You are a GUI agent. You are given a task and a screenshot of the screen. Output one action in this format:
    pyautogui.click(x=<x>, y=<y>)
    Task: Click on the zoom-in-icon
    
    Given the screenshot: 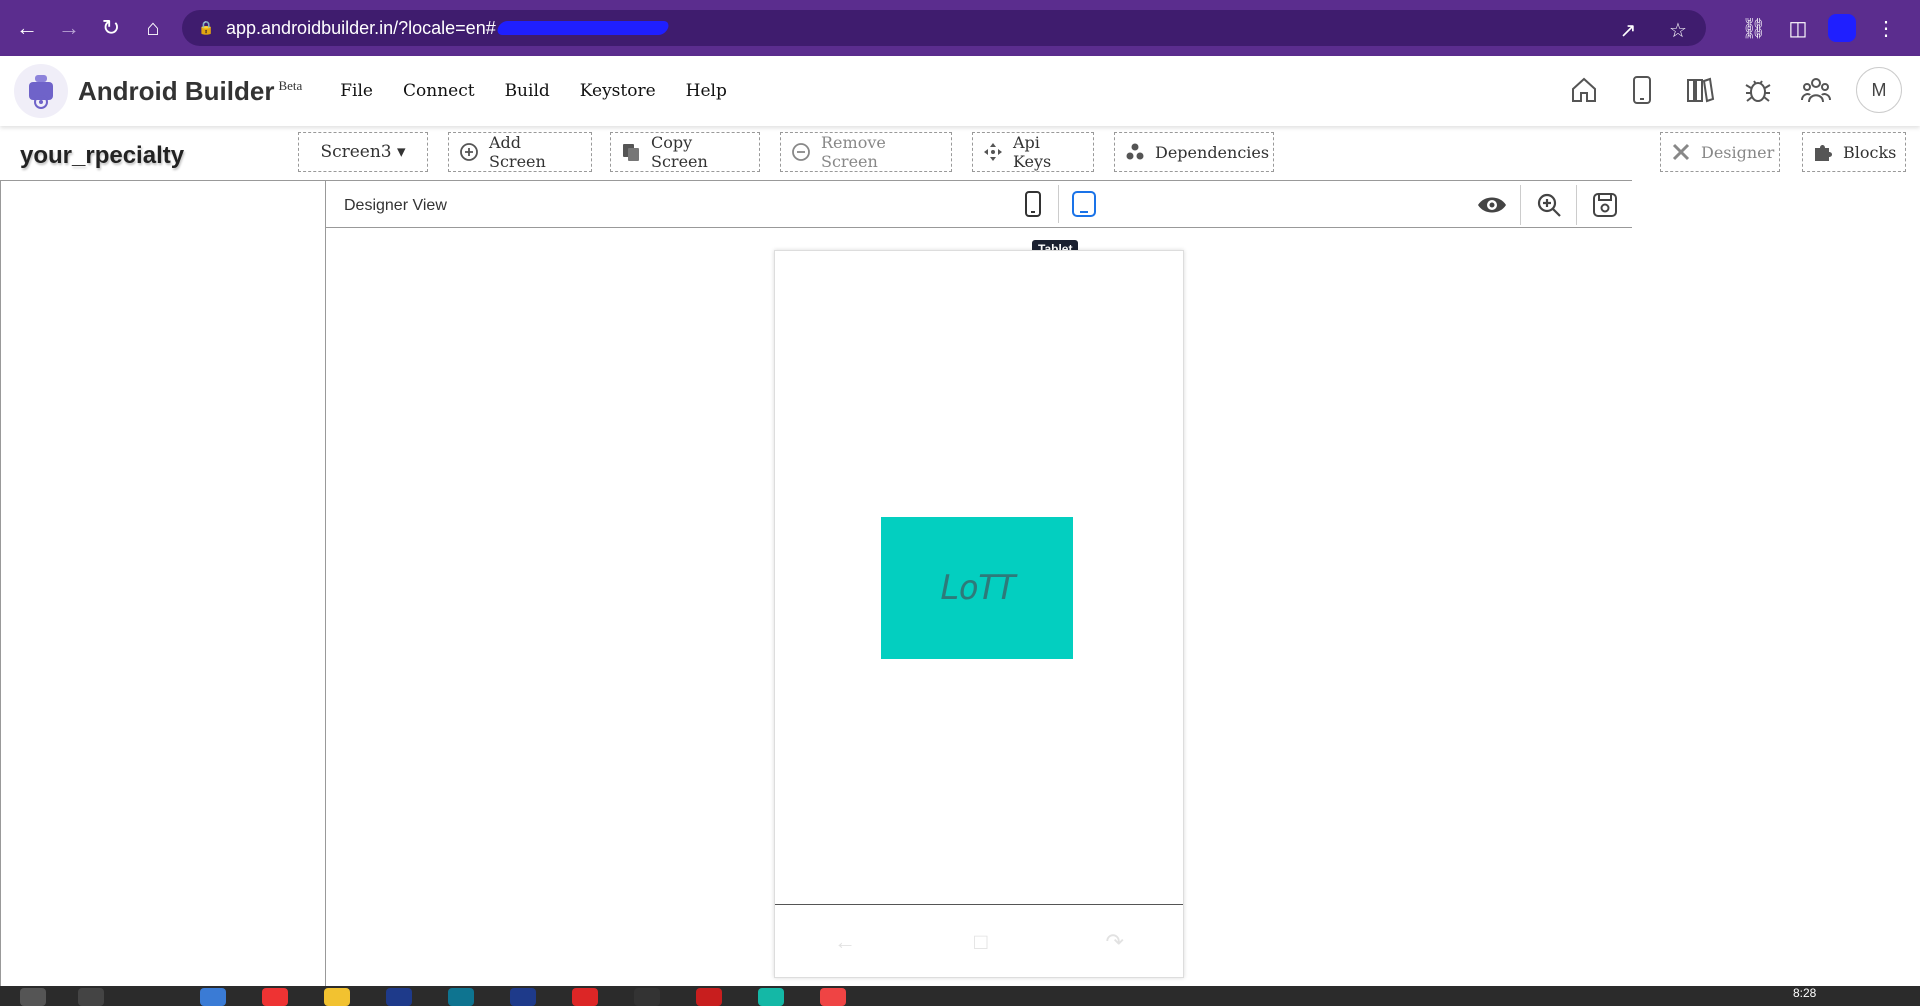 What is the action you would take?
    pyautogui.click(x=1548, y=205)
    